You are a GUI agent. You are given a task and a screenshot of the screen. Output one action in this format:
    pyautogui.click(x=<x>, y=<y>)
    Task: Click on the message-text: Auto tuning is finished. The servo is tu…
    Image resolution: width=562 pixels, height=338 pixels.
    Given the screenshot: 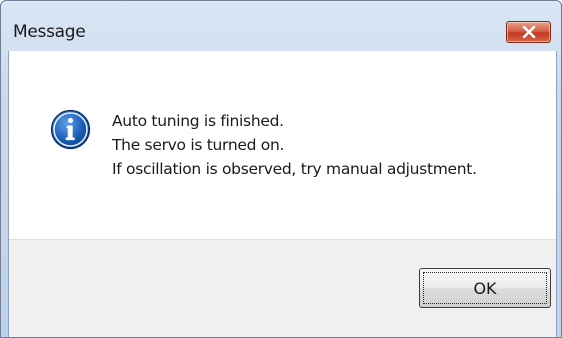 What is the action you would take?
    pyautogui.click(x=294, y=145)
    